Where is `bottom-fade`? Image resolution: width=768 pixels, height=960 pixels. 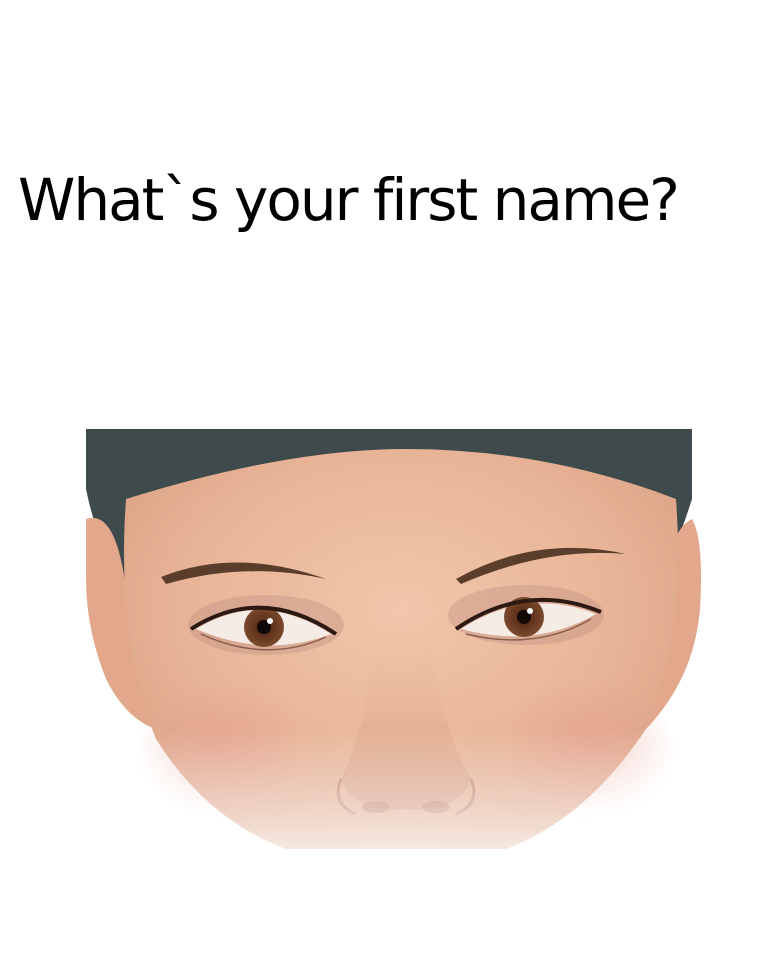
bottom-fade is located at coordinates (403, 789).